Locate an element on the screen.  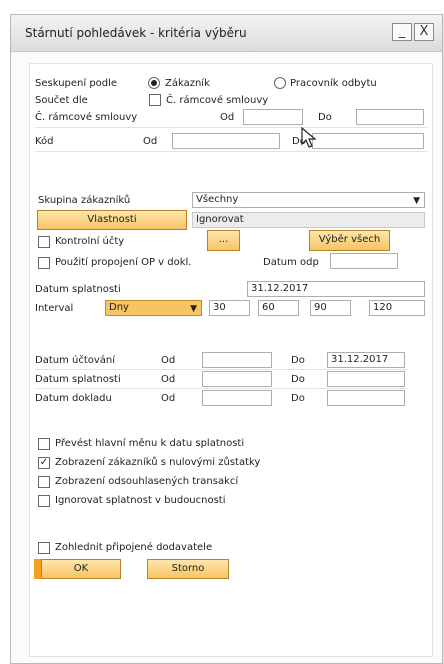
checkmark-icon: ✓ is located at coordinates (44, 462).